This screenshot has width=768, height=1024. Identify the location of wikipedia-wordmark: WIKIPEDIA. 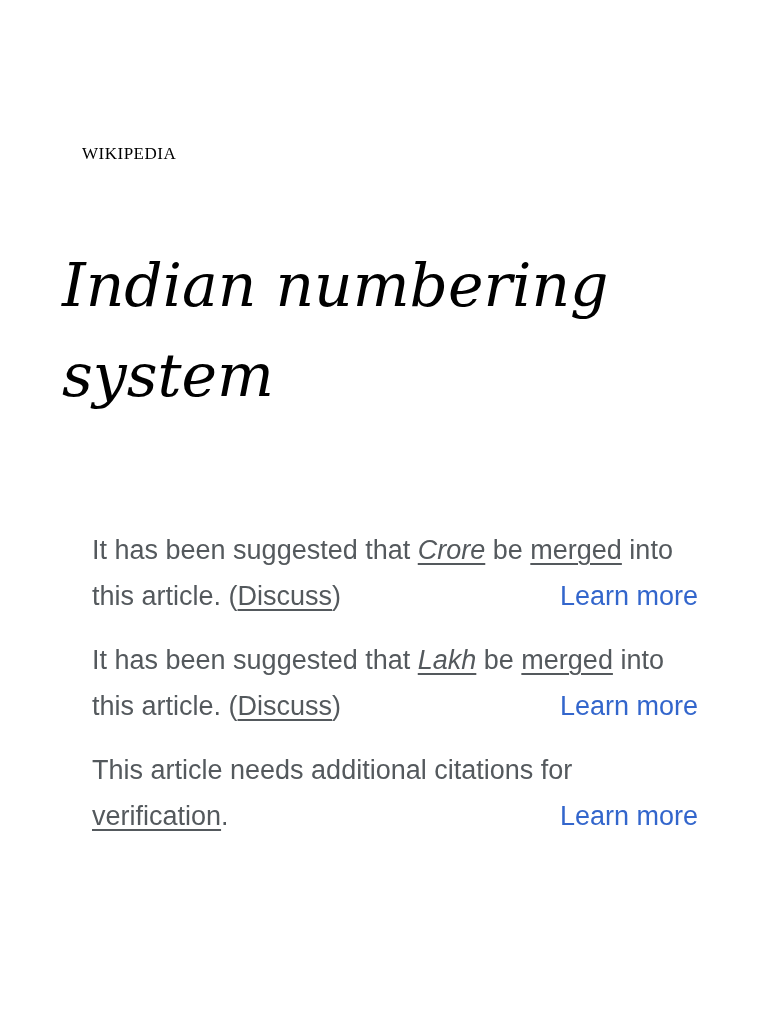
(129, 154).